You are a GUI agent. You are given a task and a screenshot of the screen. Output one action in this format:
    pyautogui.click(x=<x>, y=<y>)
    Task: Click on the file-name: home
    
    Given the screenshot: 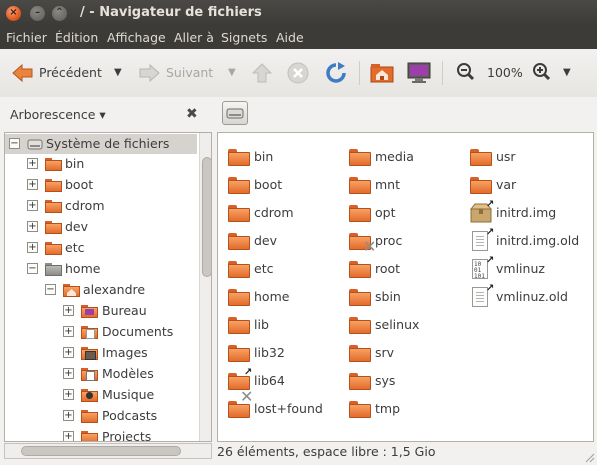 What is the action you would take?
    pyautogui.click(x=272, y=296)
    